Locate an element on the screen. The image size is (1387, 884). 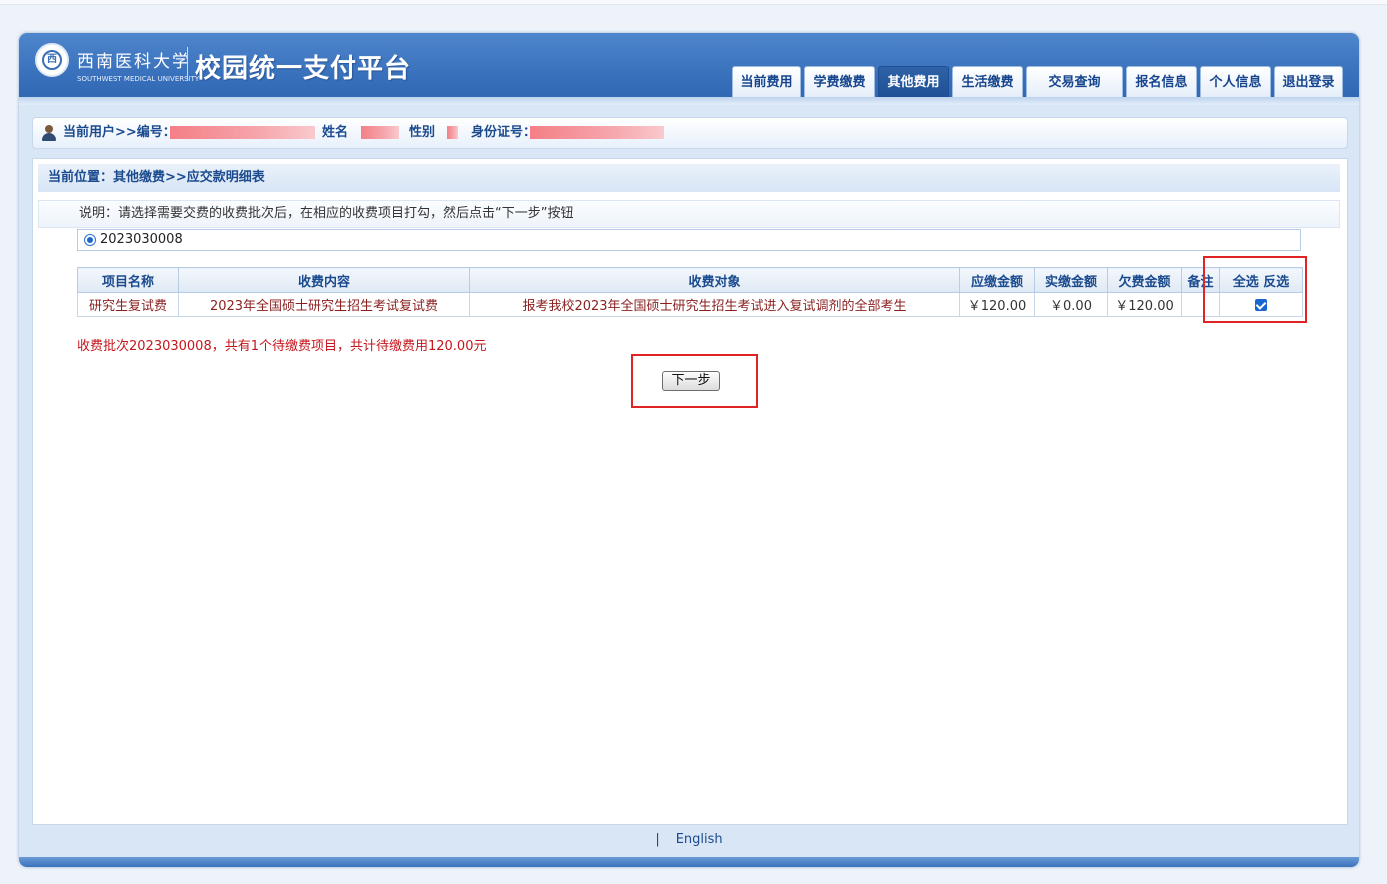
batch-summary: 收费批次2023030008，共有1个待缴费项目，共计待缴费用120.00元 is located at coordinates (282, 346).